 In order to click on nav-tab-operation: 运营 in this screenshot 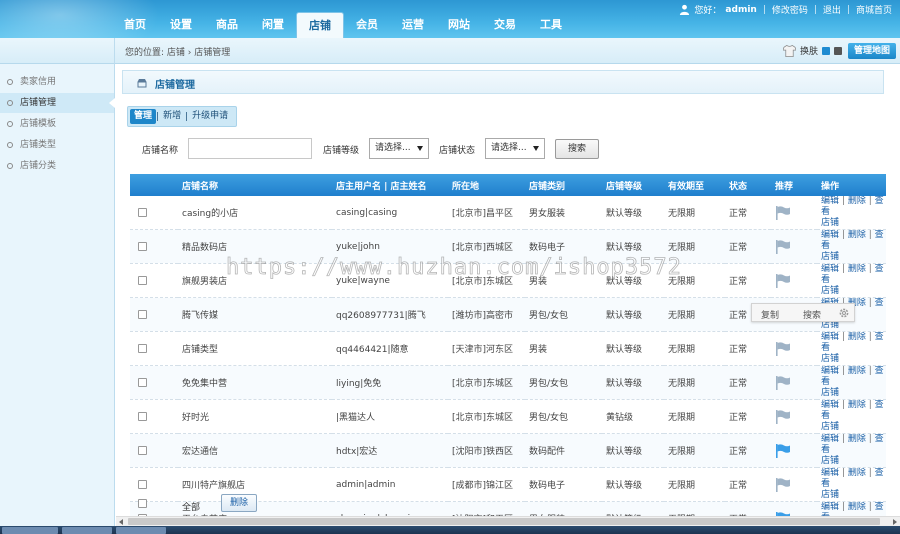, I will do `click(413, 25)`.